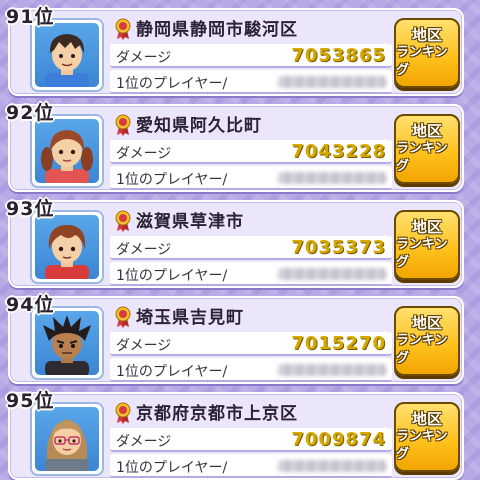 This screenshot has width=480, height=480. What do you see at coordinates (251, 440) in the screenshot?
I see `damage-row: ダメージ 7009874` at bounding box center [251, 440].